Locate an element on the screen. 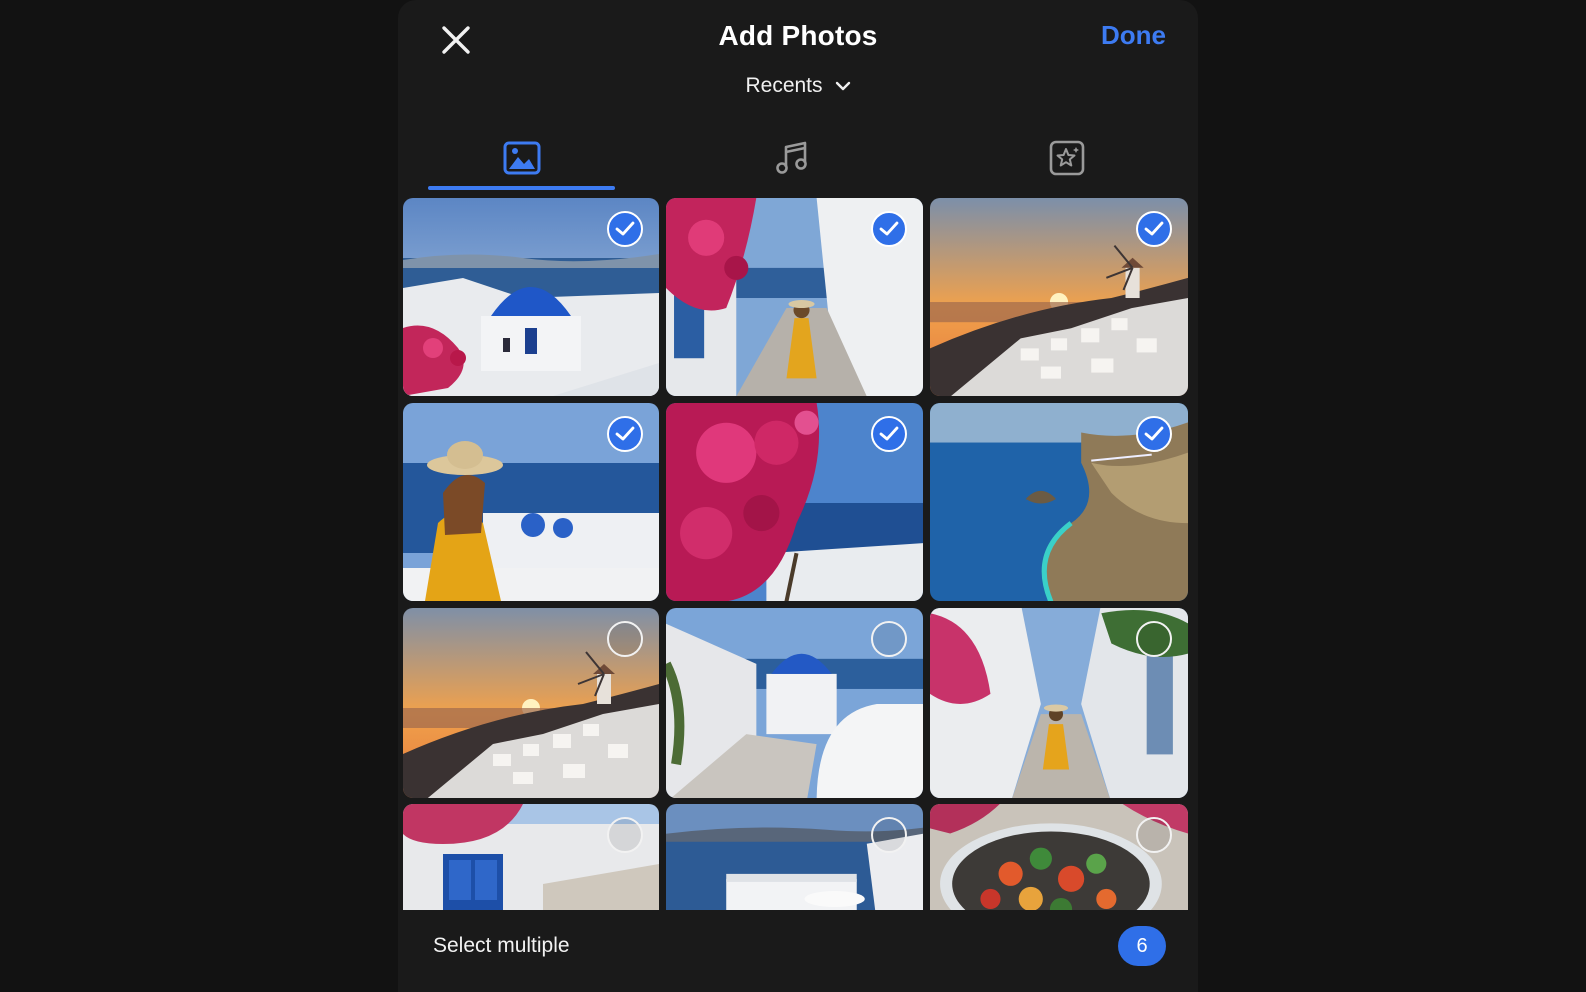 This screenshot has width=1586, height=992. page-title: Add Photos is located at coordinates (798, 35).